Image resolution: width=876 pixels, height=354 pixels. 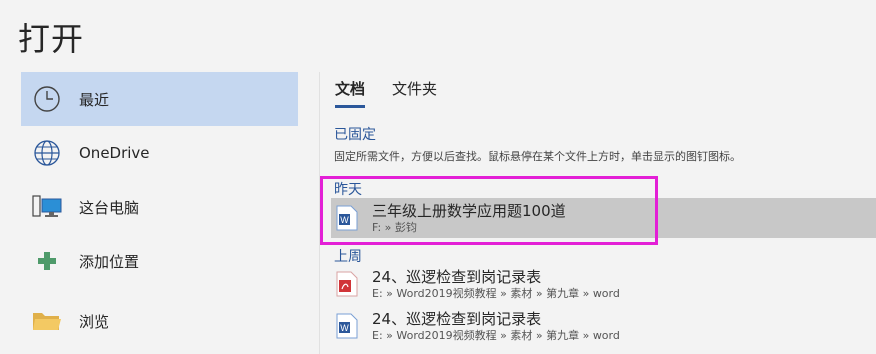 What do you see at coordinates (94, 321) in the screenshot?
I see `nav-item-label: 浏览` at bounding box center [94, 321].